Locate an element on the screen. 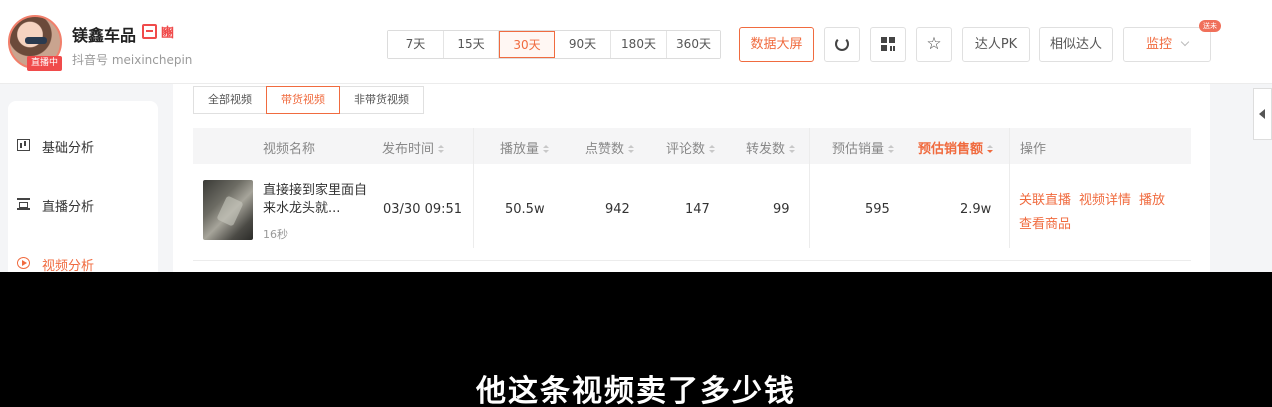 This screenshot has height=407, width=1272. col-likes: 点赞数 is located at coordinates (610, 147).